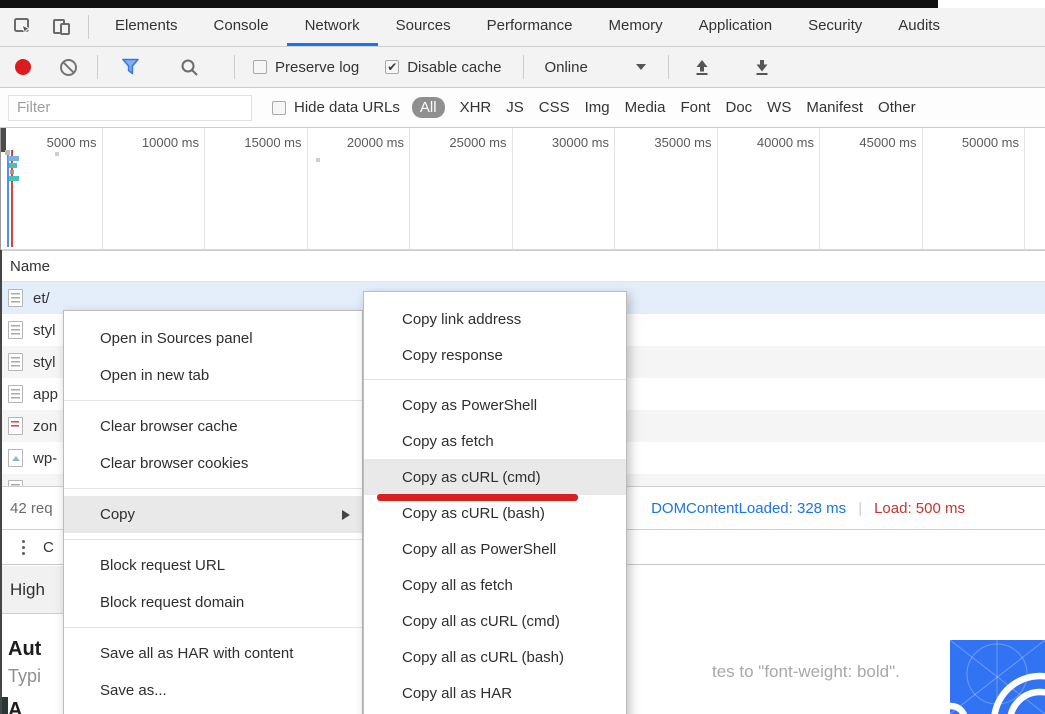 This screenshot has width=1045, height=714. What do you see at coordinates (495, 693) in the screenshot?
I see `submenu-item: Copy all as HAR` at bounding box center [495, 693].